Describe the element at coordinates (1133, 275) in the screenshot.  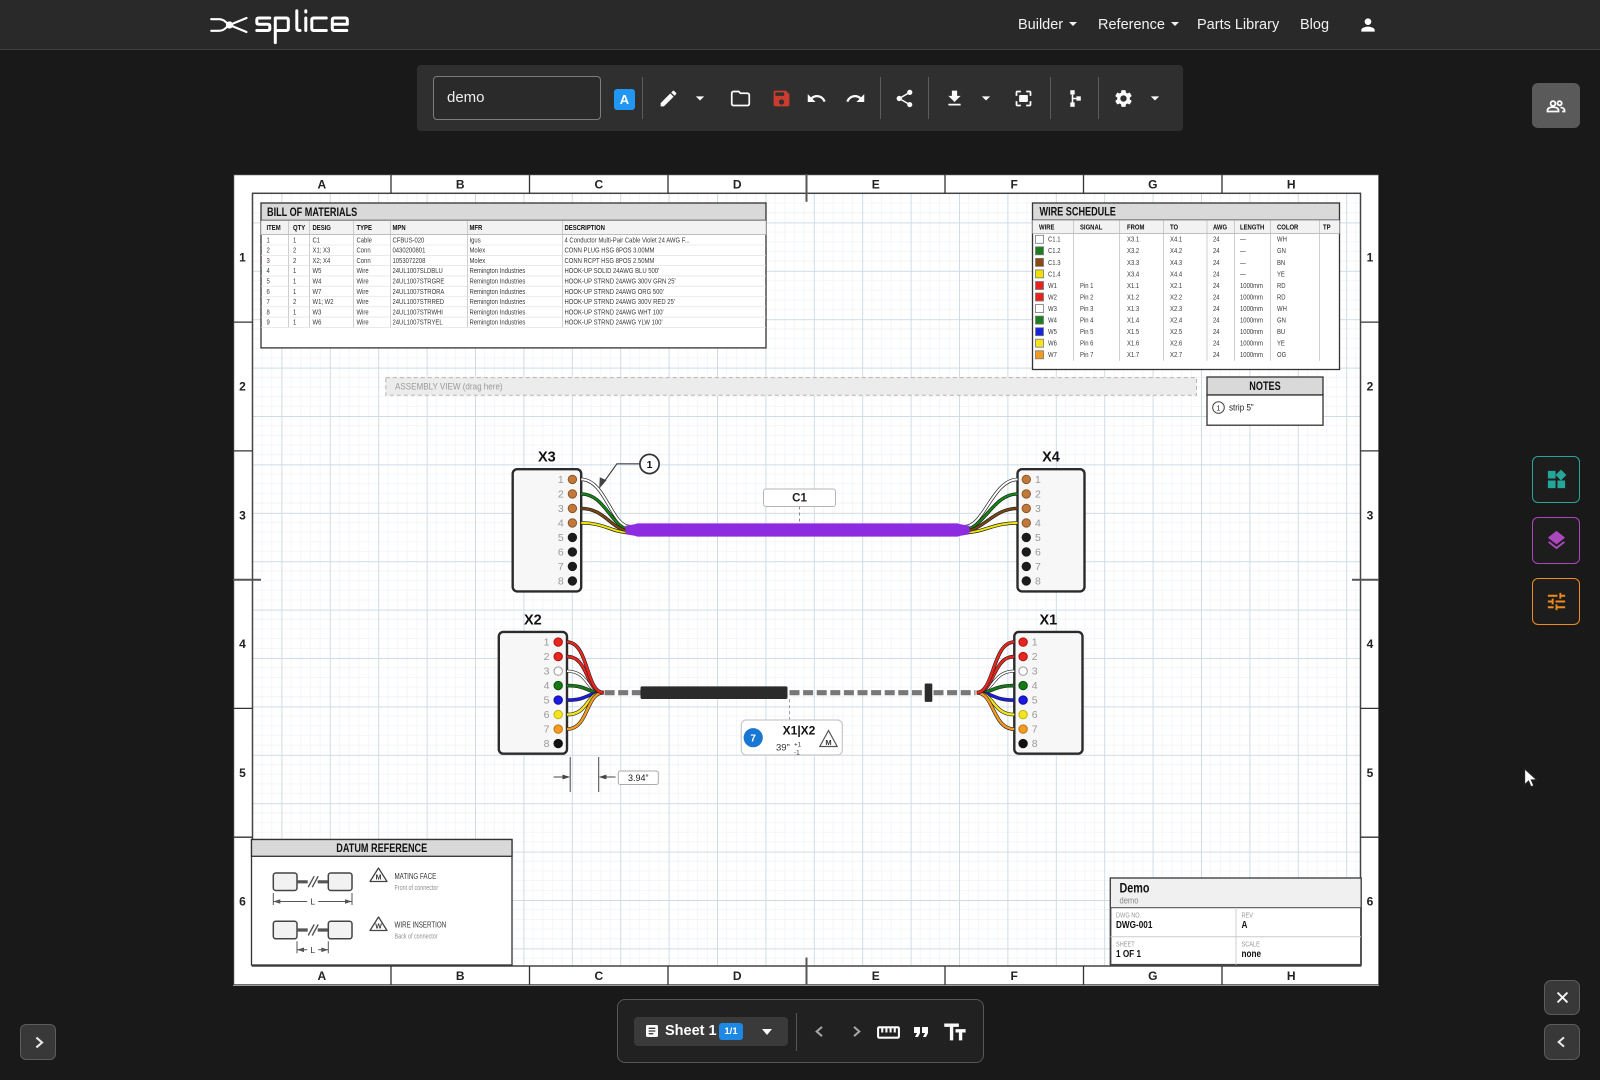
I see `svg-text: X3.4` at that location.